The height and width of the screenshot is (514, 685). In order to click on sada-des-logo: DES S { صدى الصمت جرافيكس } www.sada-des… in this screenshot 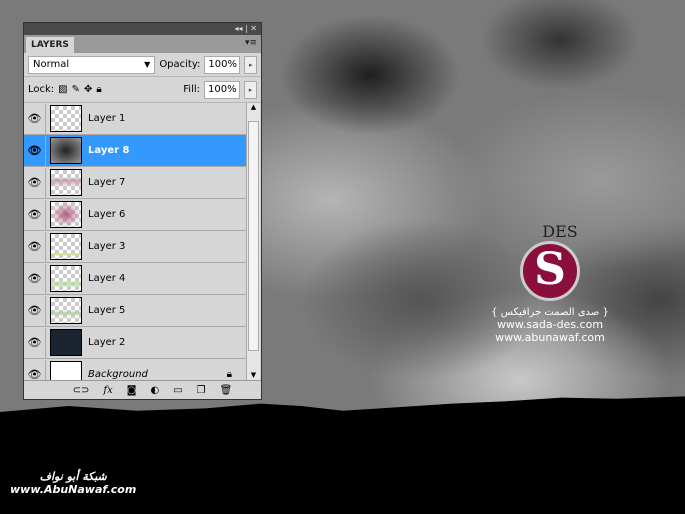, I will do `click(550, 283)`.